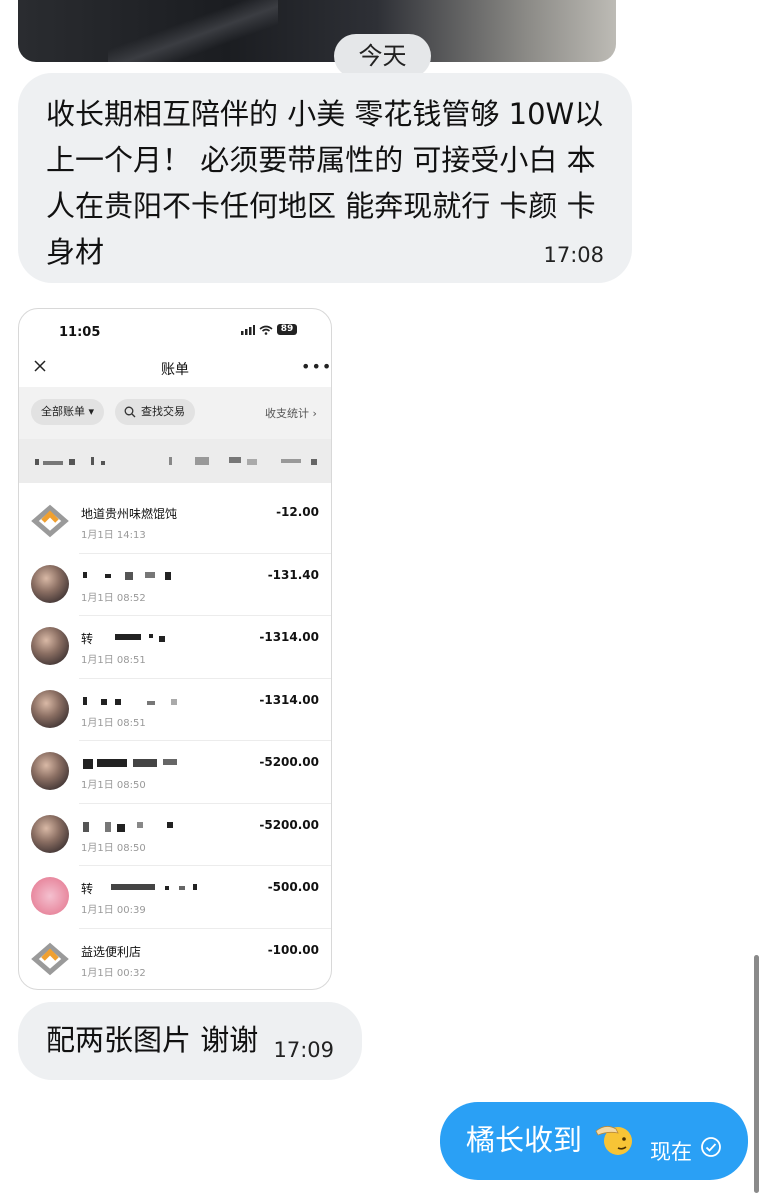 Image resolution: width=766 pixels, height=1200 pixels. I want to click on signal-icon, so click(248, 329).